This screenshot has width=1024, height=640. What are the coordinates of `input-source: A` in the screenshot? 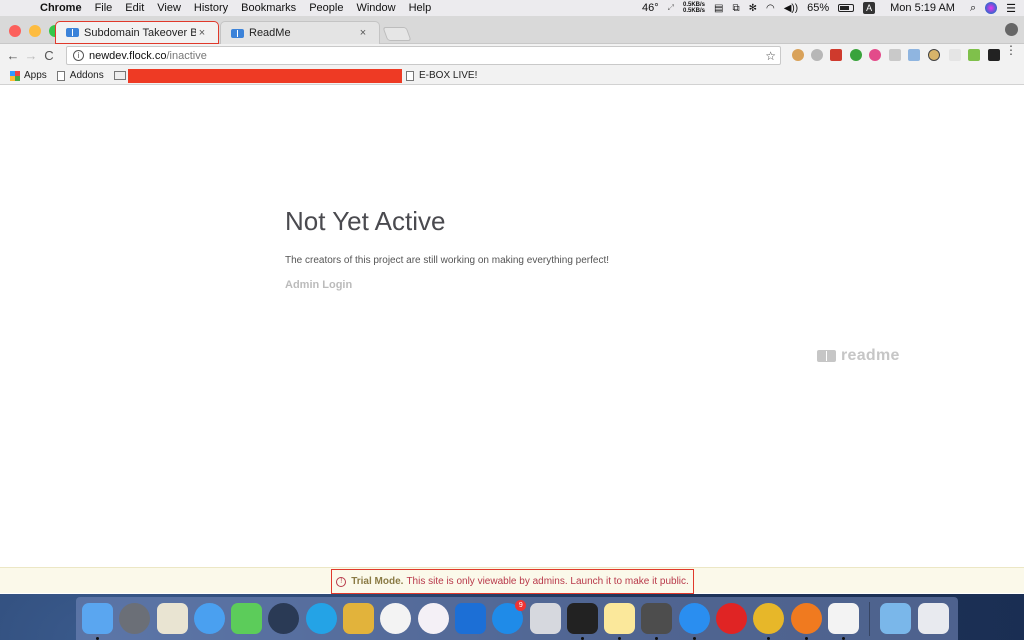 It's located at (869, 8).